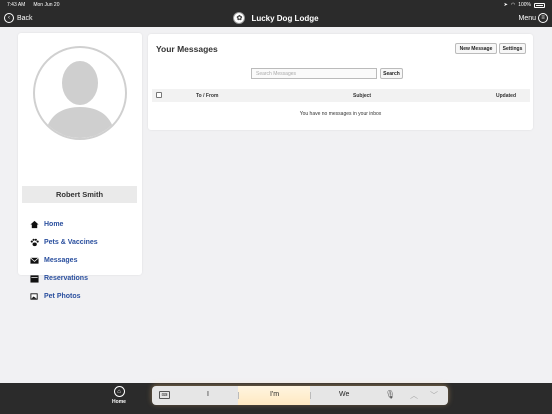 Image resolution: width=552 pixels, height=414 pixels. I want to click on suggestion-3: We, so click(344, 394).